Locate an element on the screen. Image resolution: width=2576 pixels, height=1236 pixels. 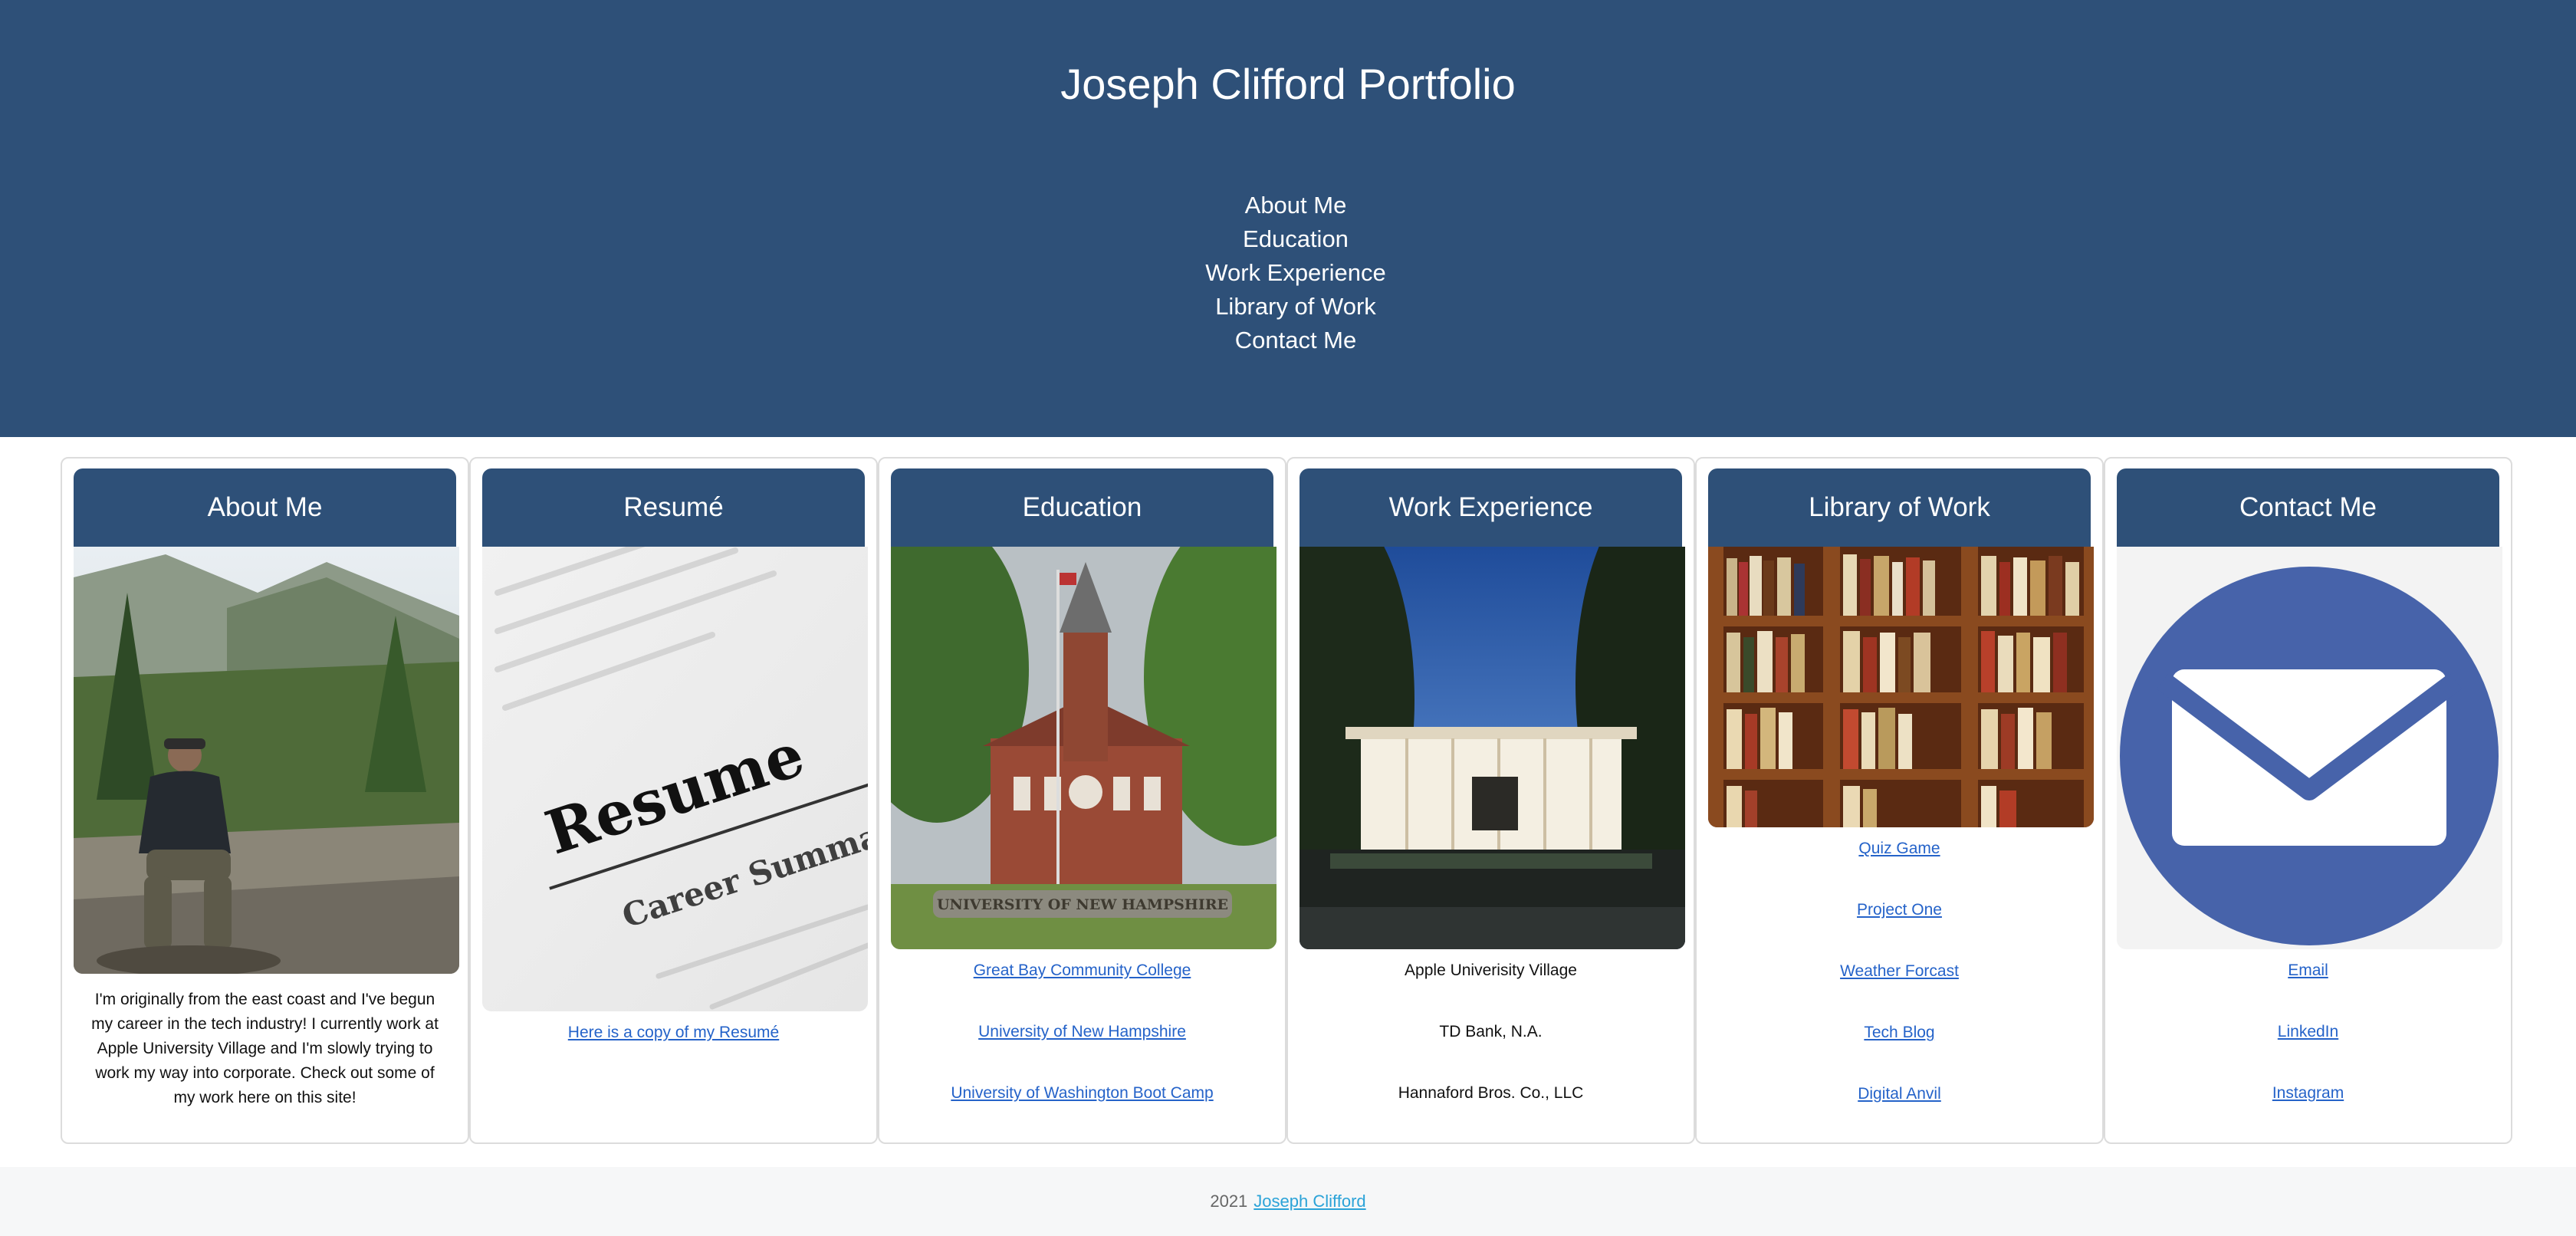
education-link-uw-boot-camp: University of Washington Boot Camp is located at coordinates (1082, 1093).